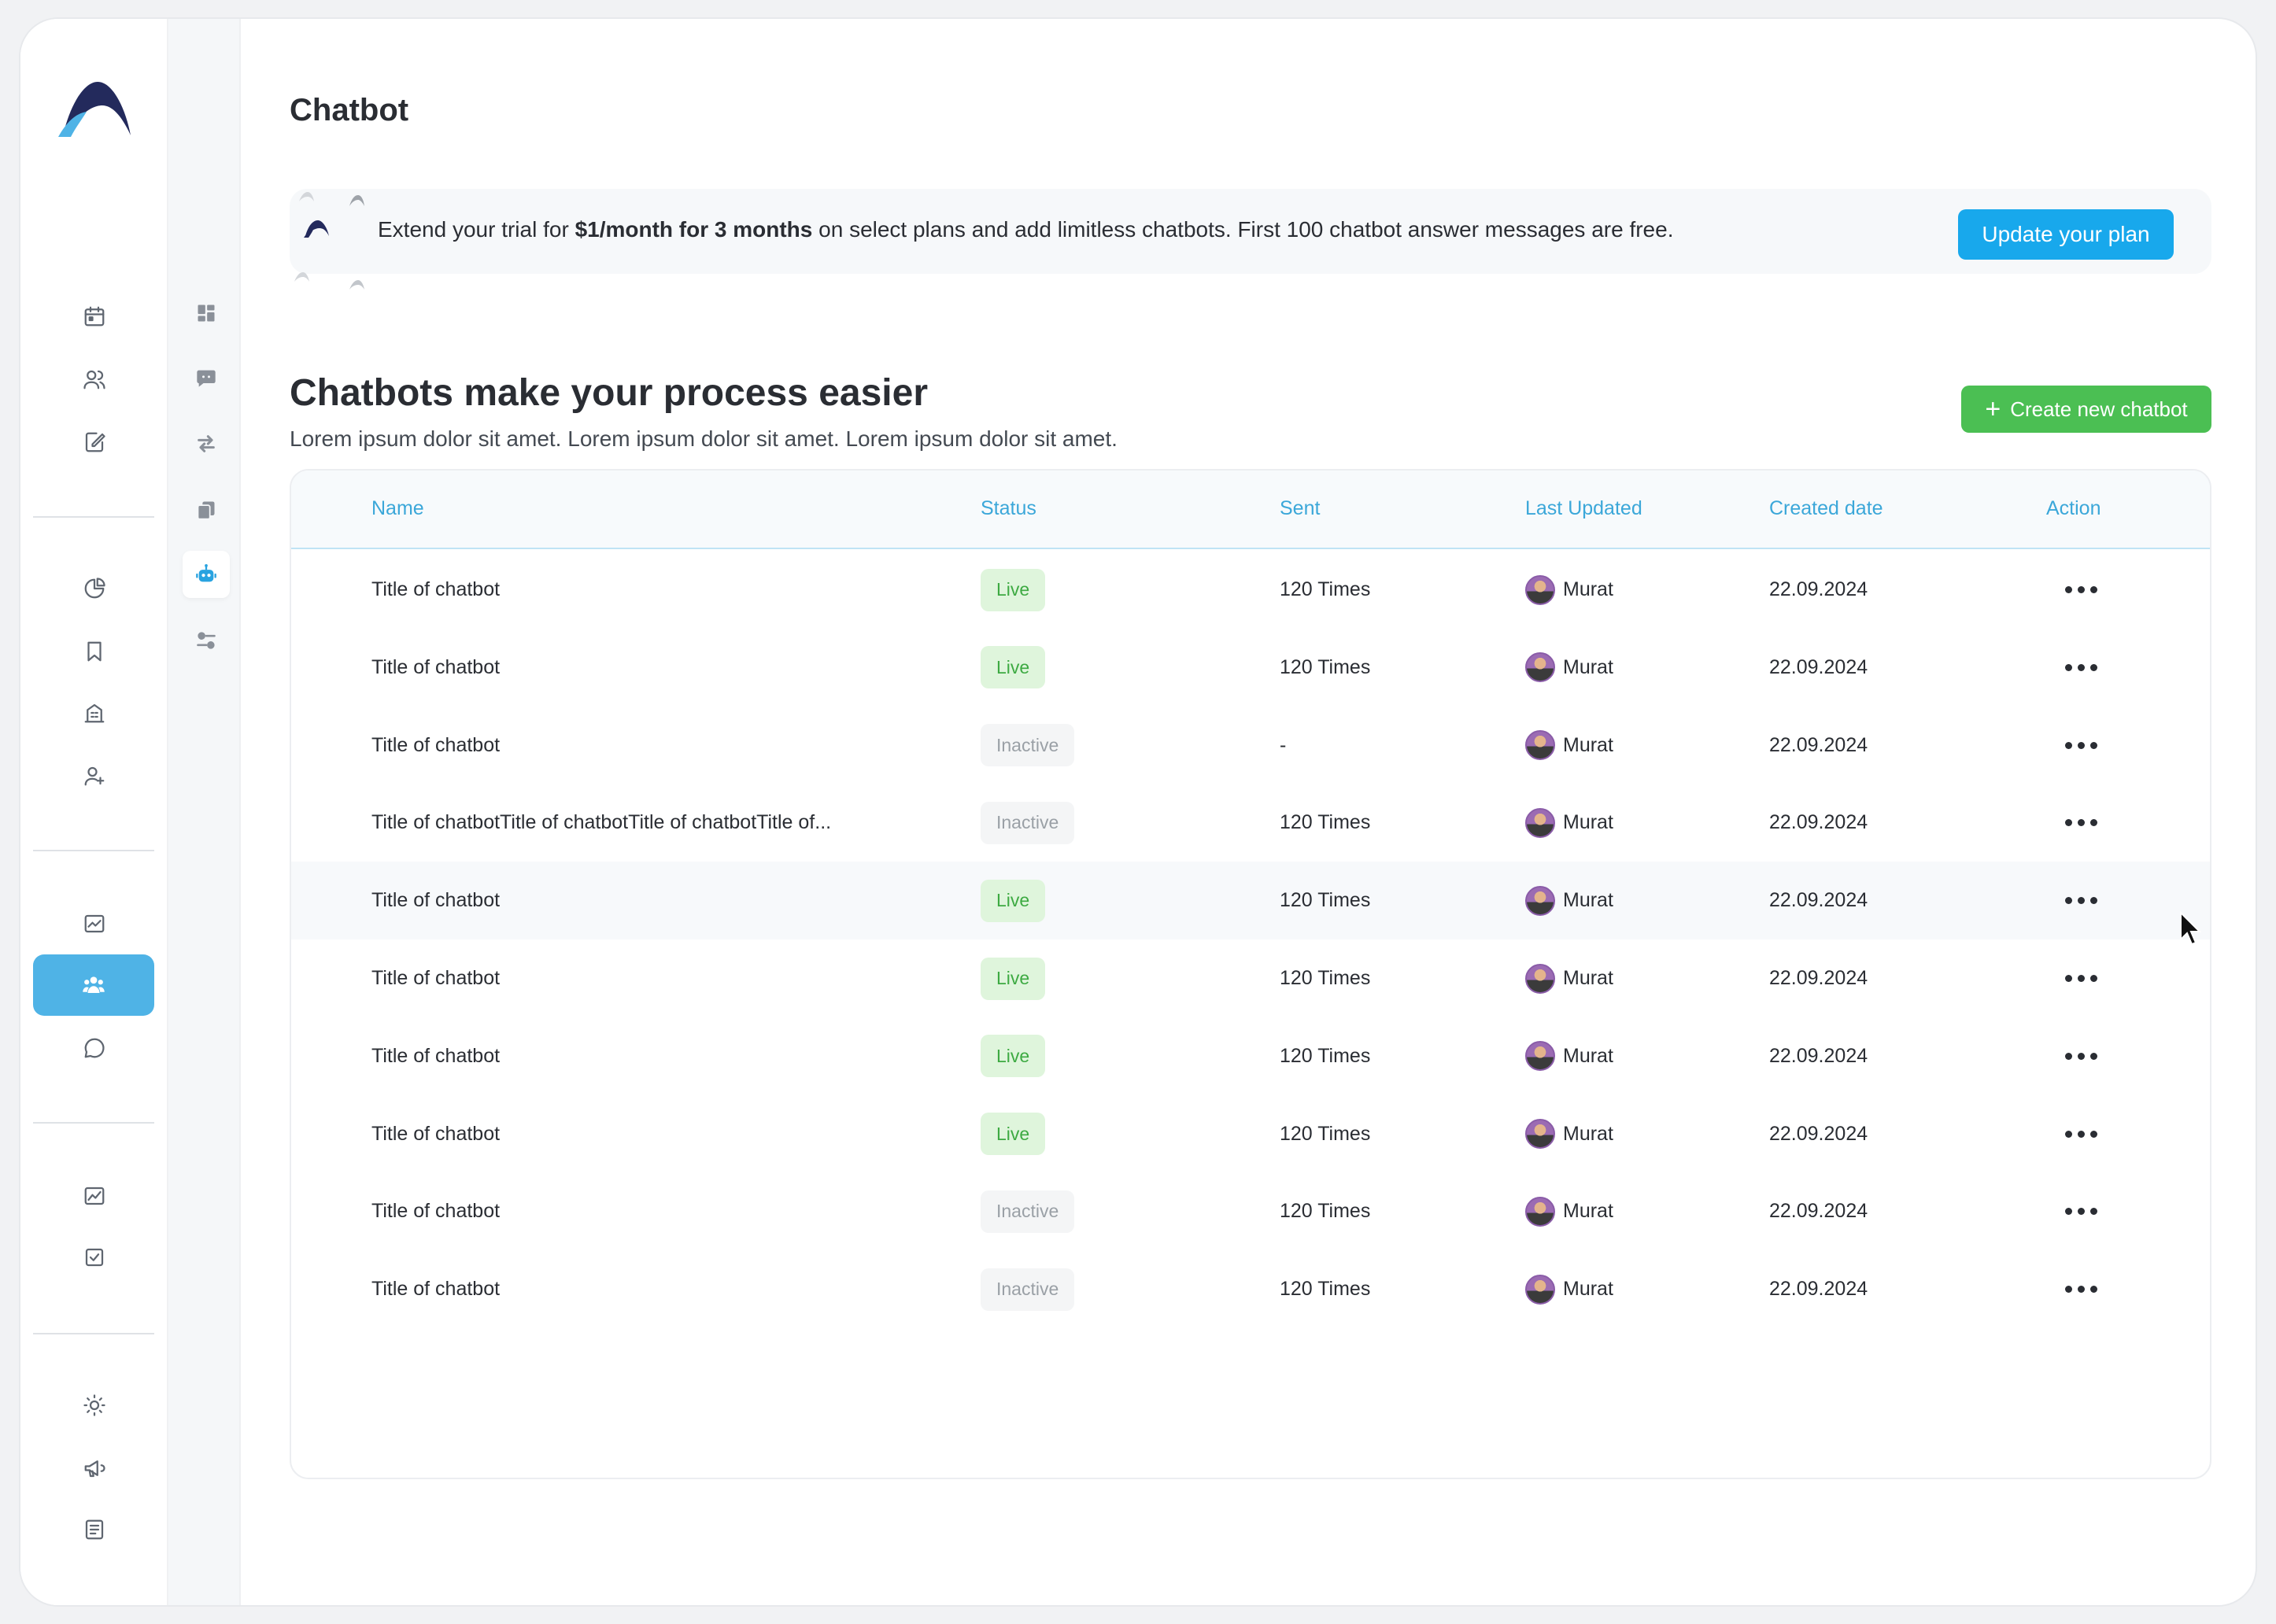 This screenshot has width=2276, height=1624. What do you see at coordinates (2073, 508) in the screenshot?
I see `column-header-action: Action` at bounding box center [2073, 508].